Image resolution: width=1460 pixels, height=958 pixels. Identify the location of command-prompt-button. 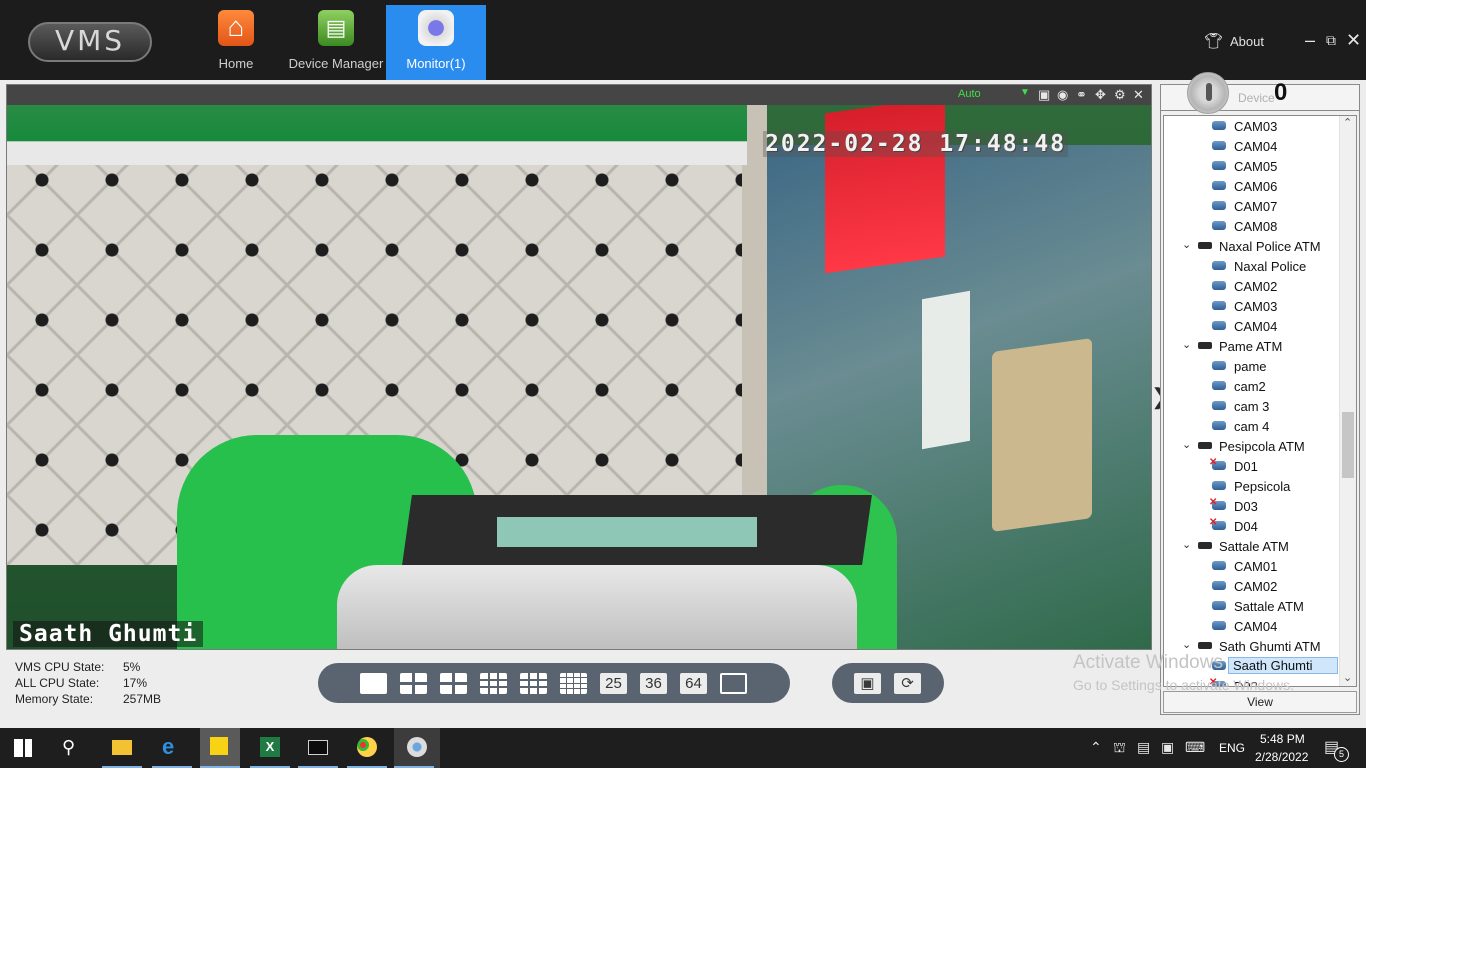
(318, 748).